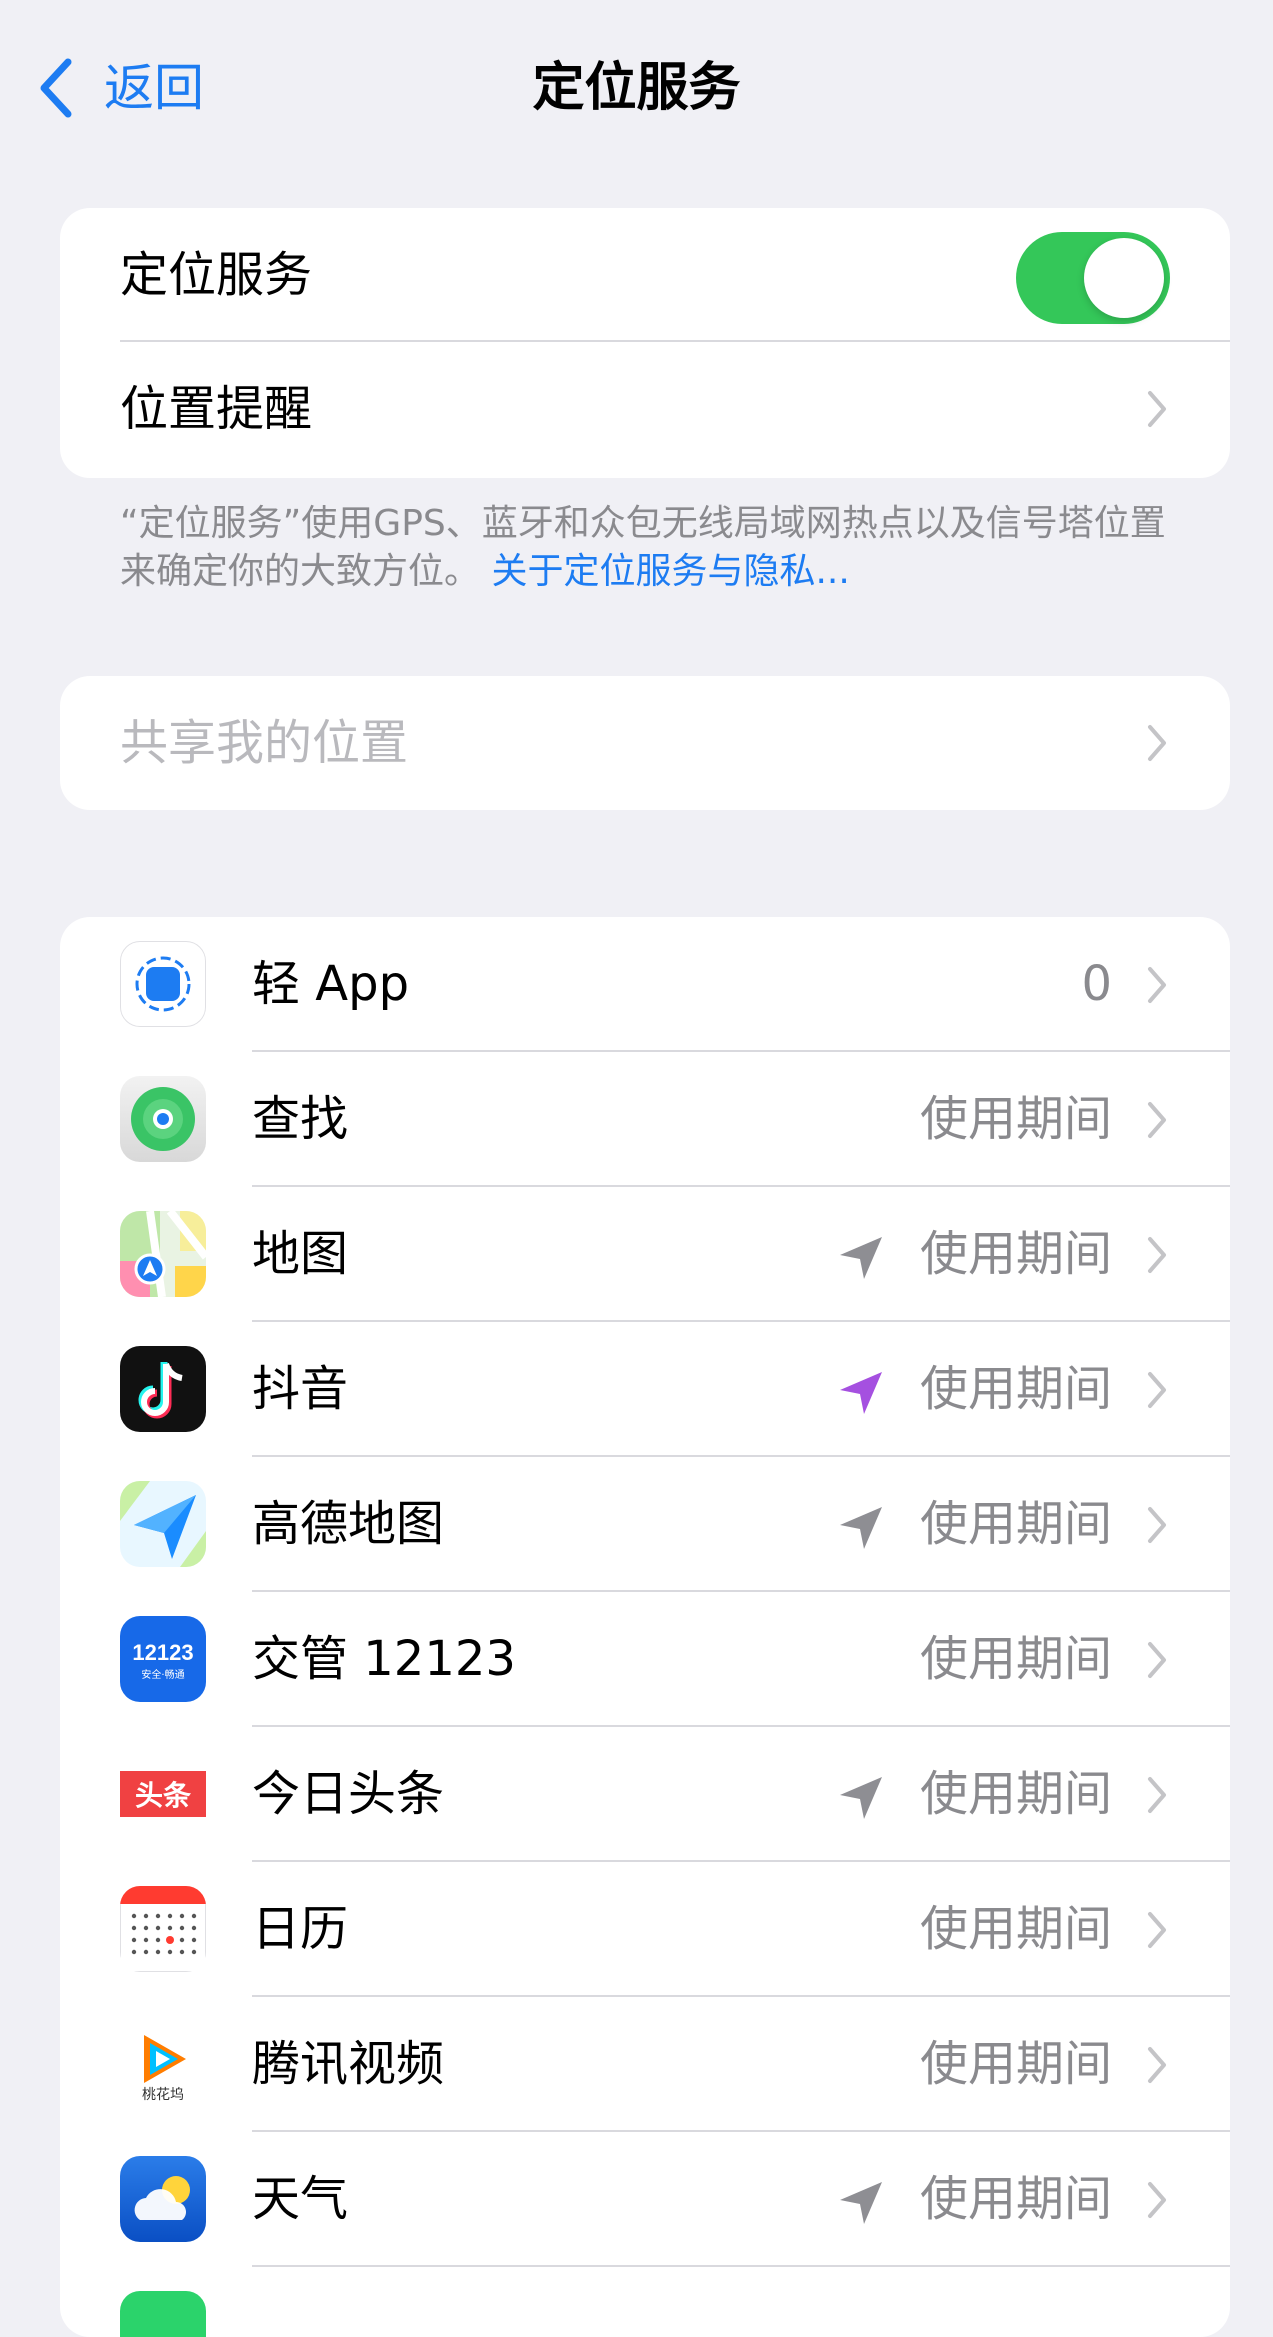 The height and width of the screenshot is (2337, 1273). I want to click on location-settings-card: 定位服务 位置提醒, so click(645, 343).